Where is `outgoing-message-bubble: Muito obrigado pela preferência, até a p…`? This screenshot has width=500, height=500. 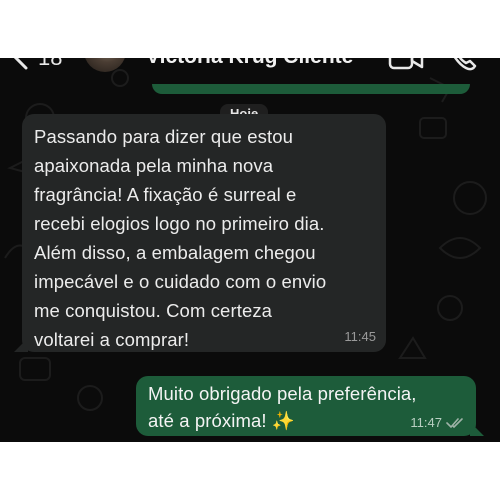
outgoing-message-bubble: Muito obrigado pela preferência, até a p… is located at coordinates (310, 406).